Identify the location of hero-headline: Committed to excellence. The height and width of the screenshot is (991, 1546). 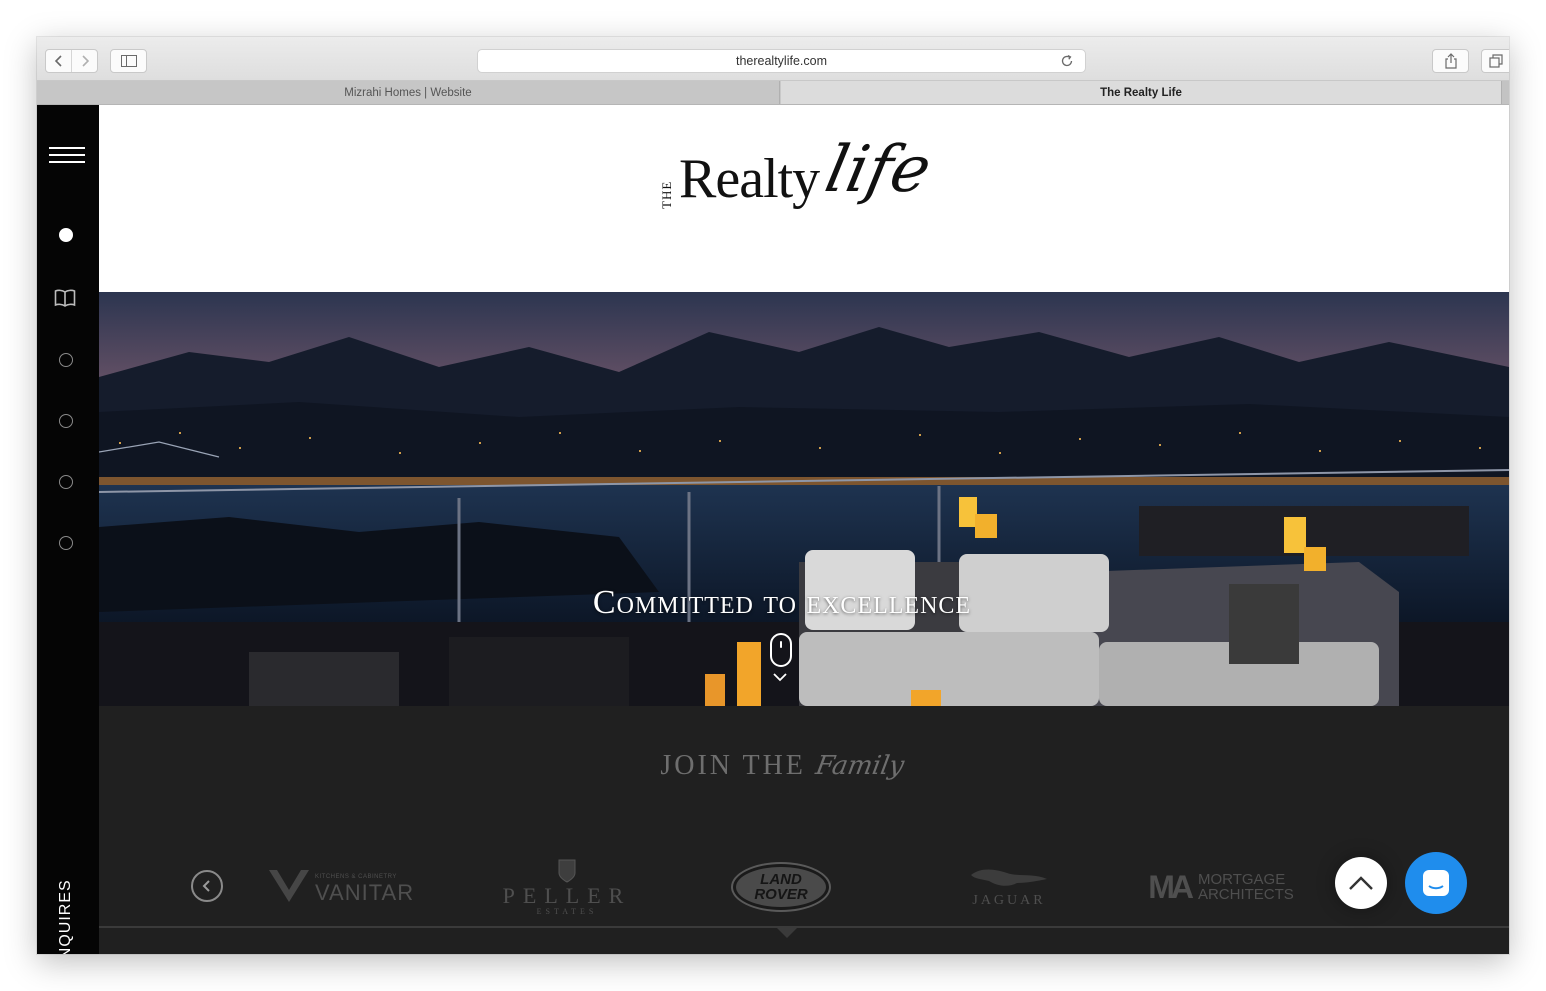
(782, 602).